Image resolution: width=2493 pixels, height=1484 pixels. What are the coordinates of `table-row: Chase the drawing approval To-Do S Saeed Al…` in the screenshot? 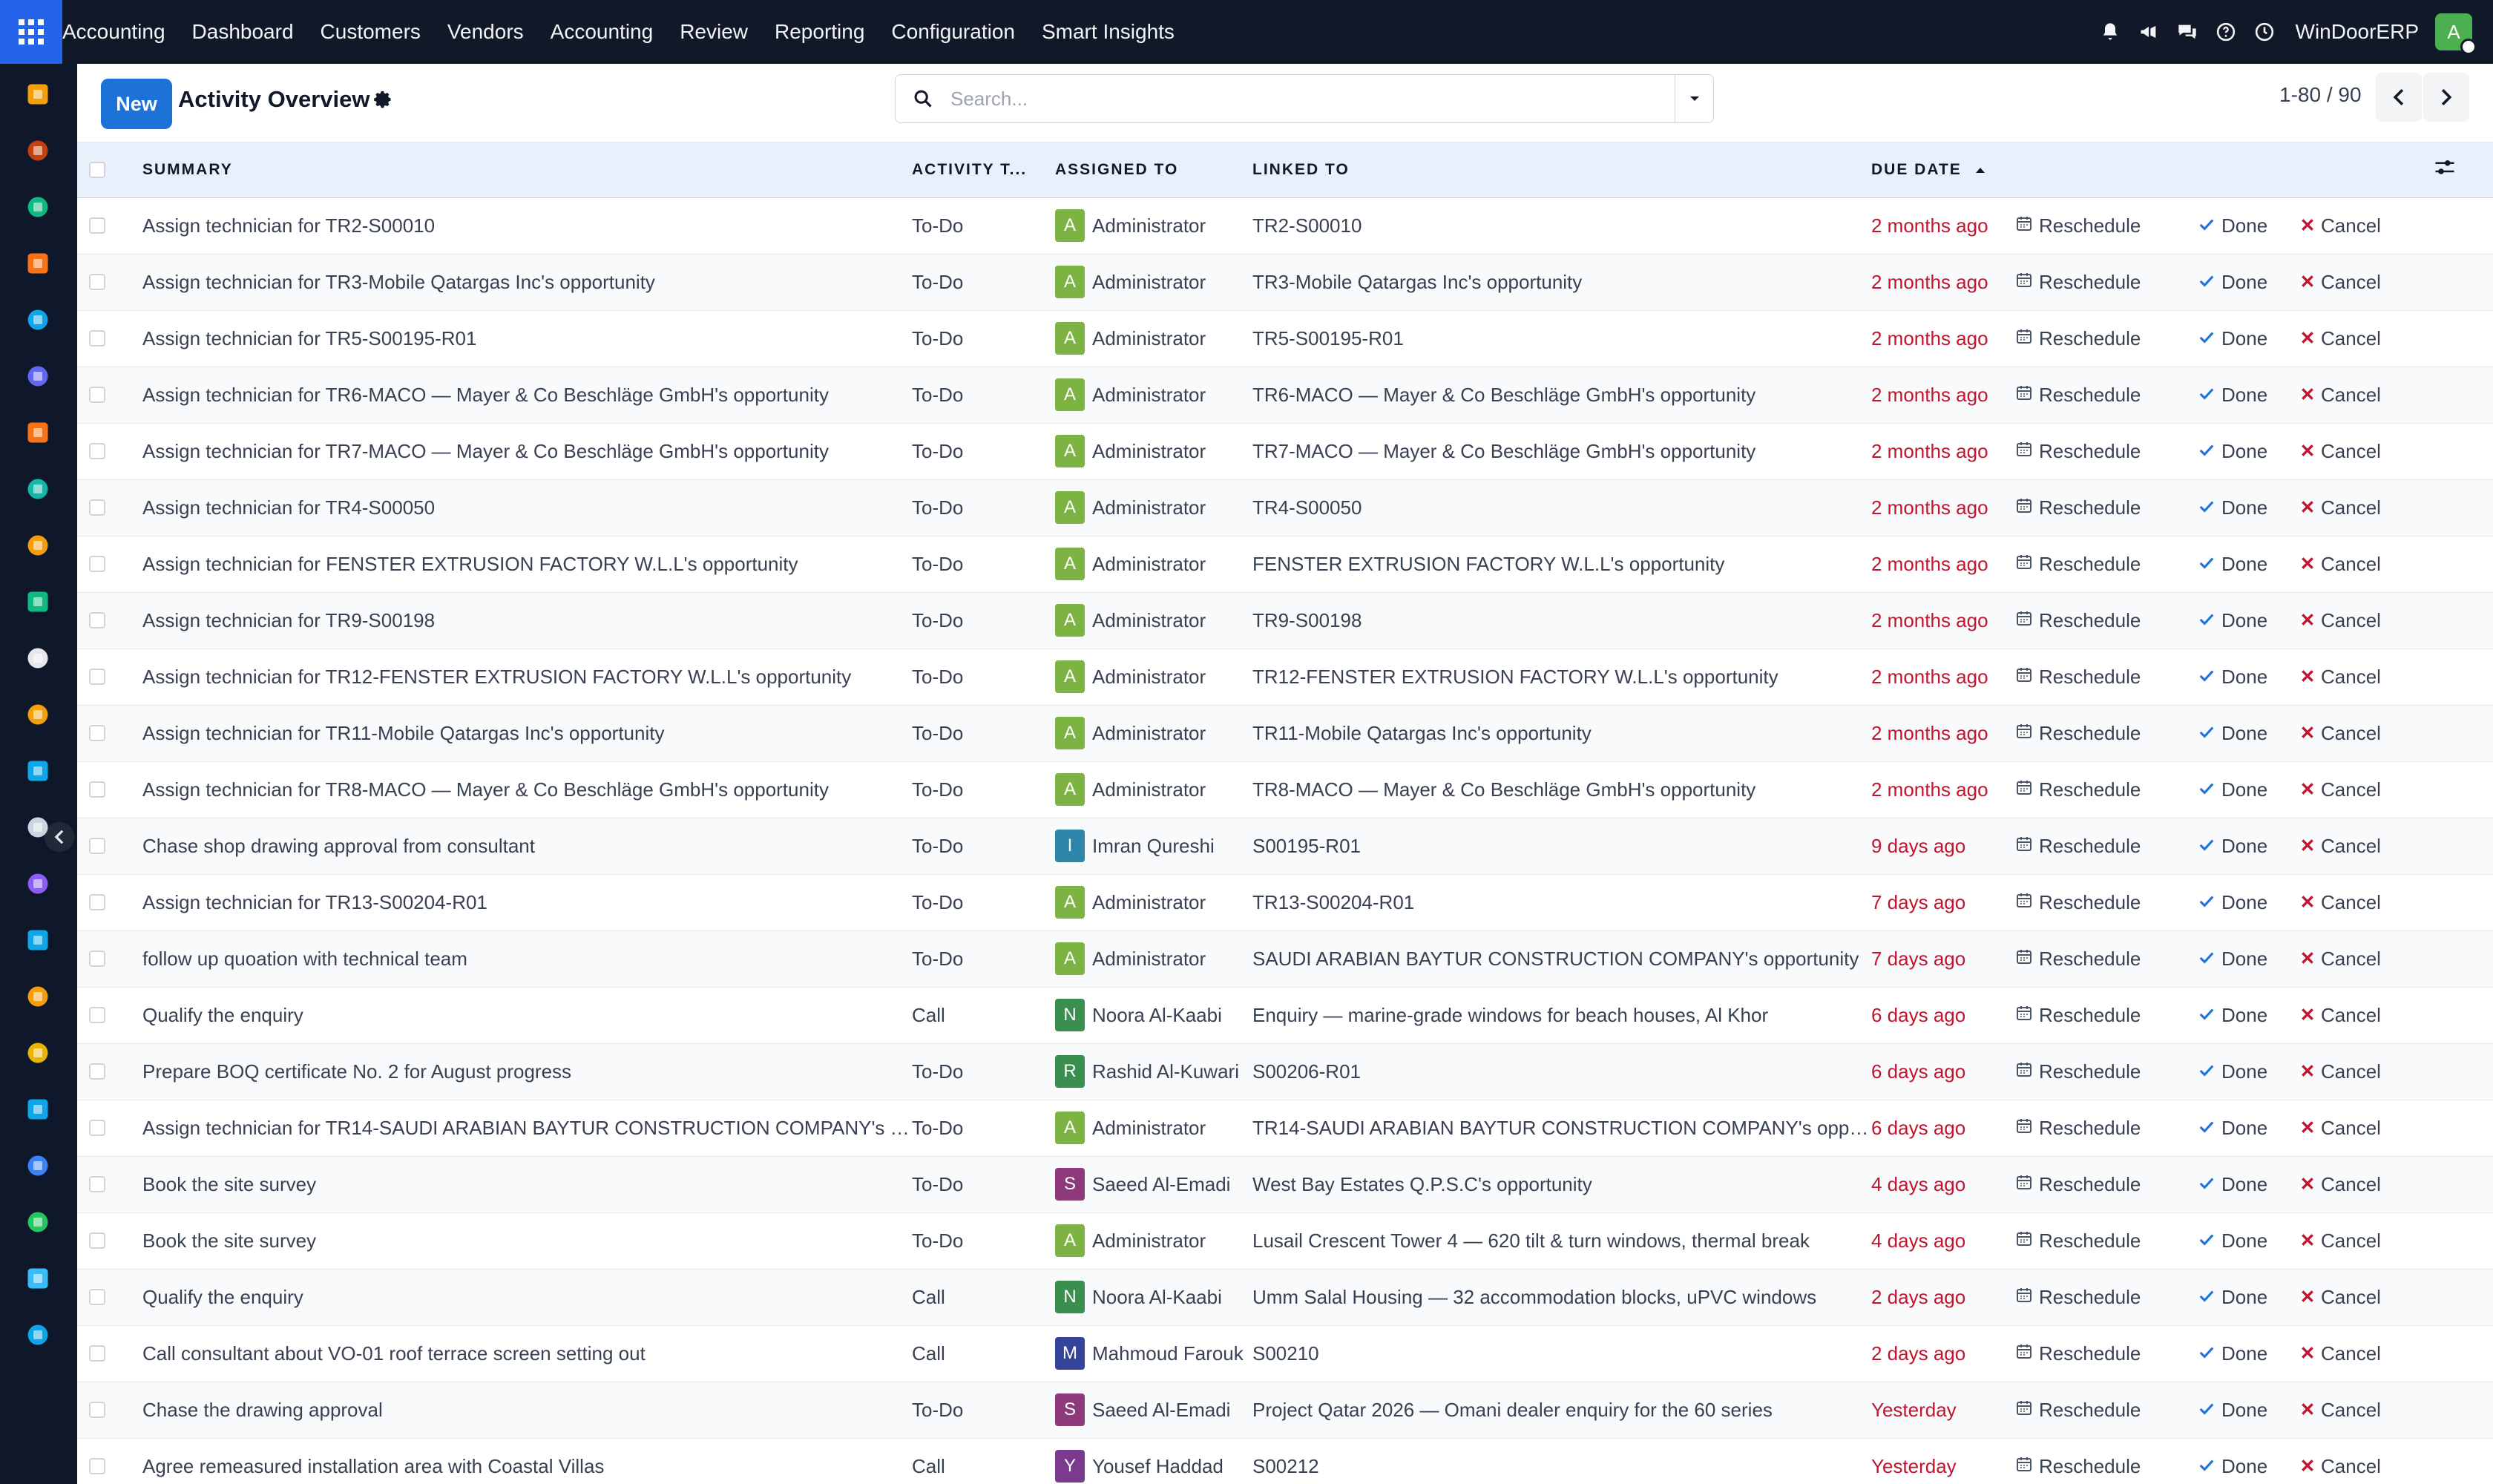 It's located at (1285, 1410).